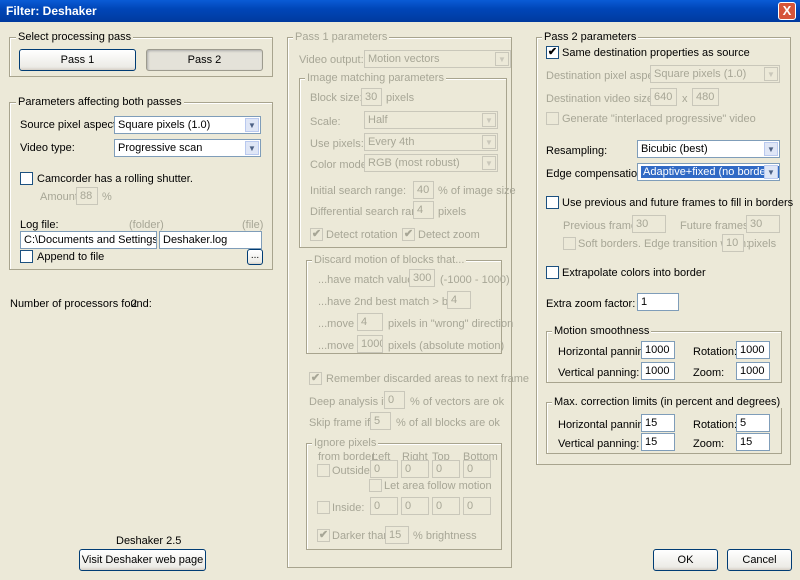 This screenshot has height=580, width=800. Describe the element at coordinates (51, 11) in the screenshot. I see `window-title: Filter: Deshaker` at that location.